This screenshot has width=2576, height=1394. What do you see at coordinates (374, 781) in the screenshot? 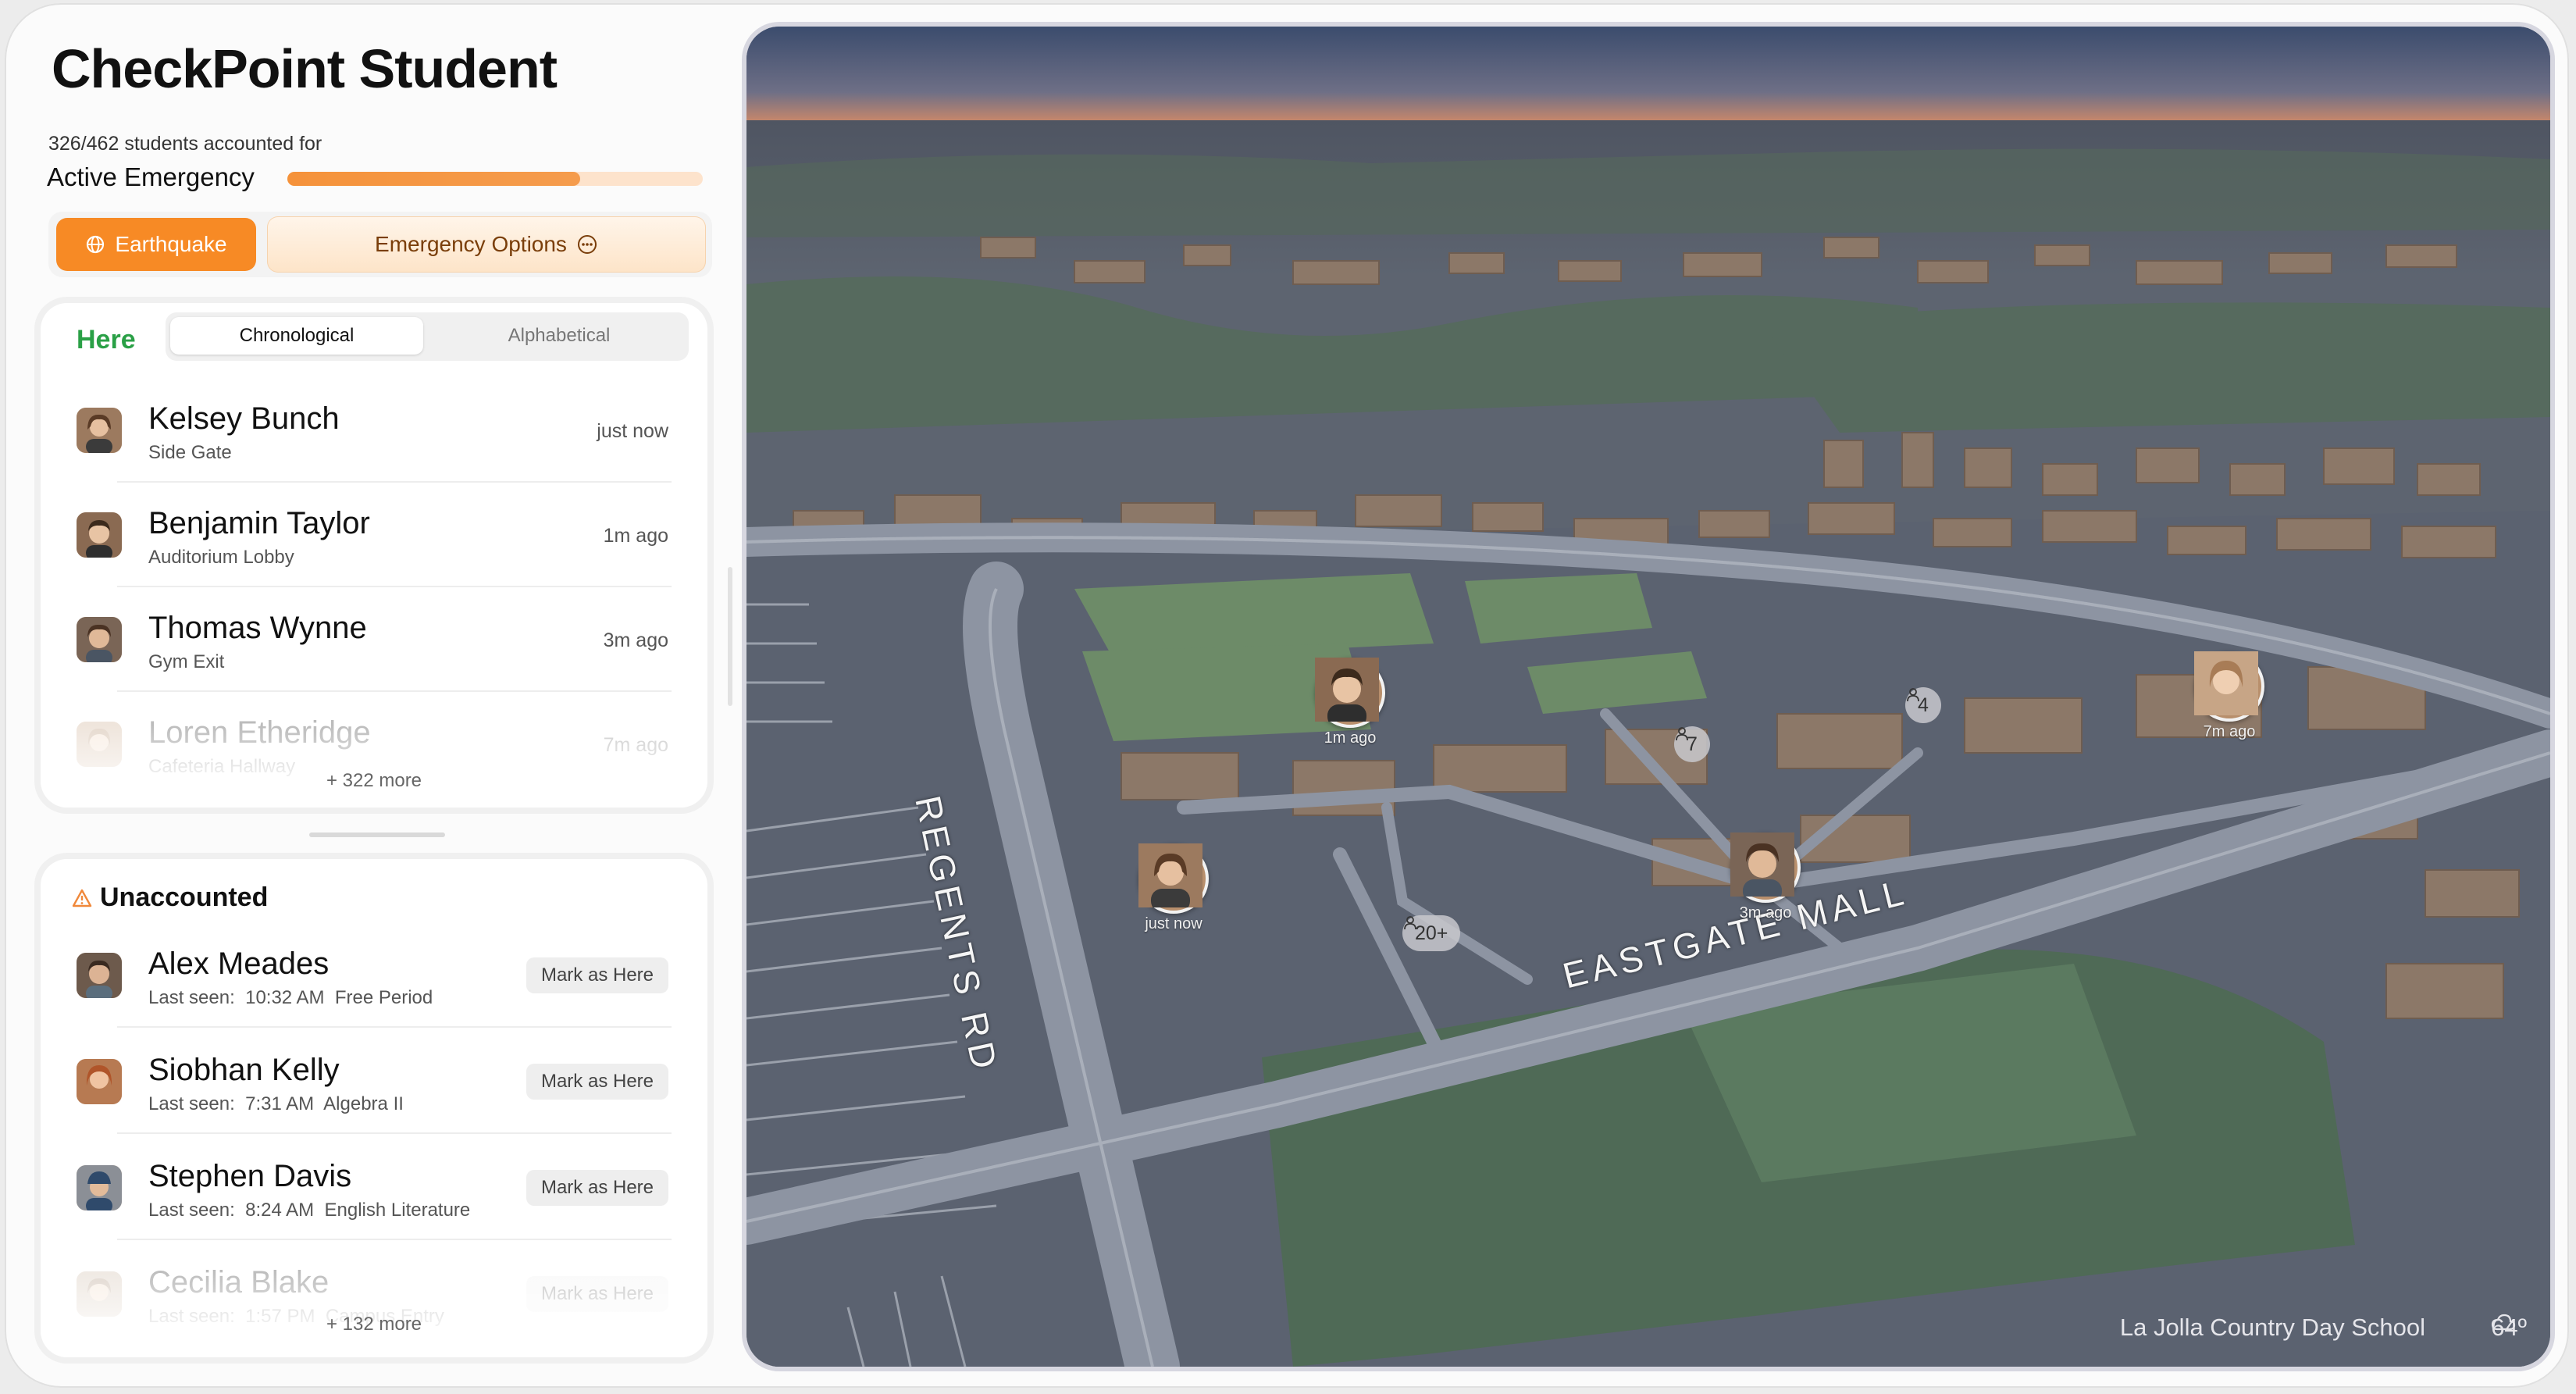
I see `more-here-link: + 322 more` at bounding box center [374, 781].